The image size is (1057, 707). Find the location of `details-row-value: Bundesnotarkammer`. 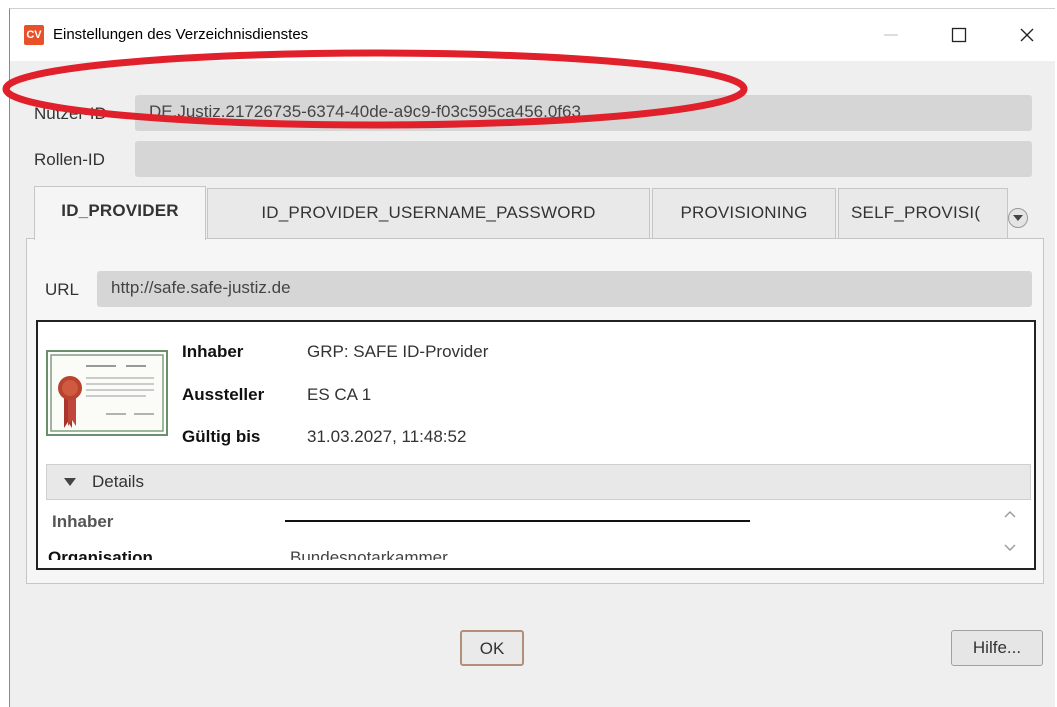

details-row-value: Bundesnotarkammer is located at coordinates (369, 554).